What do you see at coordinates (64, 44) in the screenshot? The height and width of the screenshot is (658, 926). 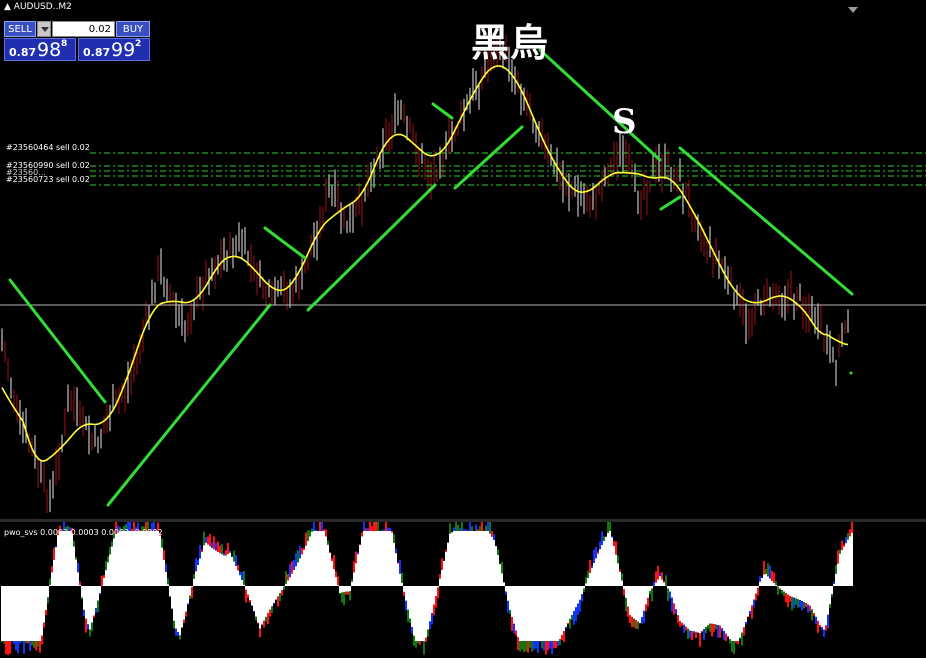 I see `bid-price-fraction: 8` at bounding box center [64, 44].